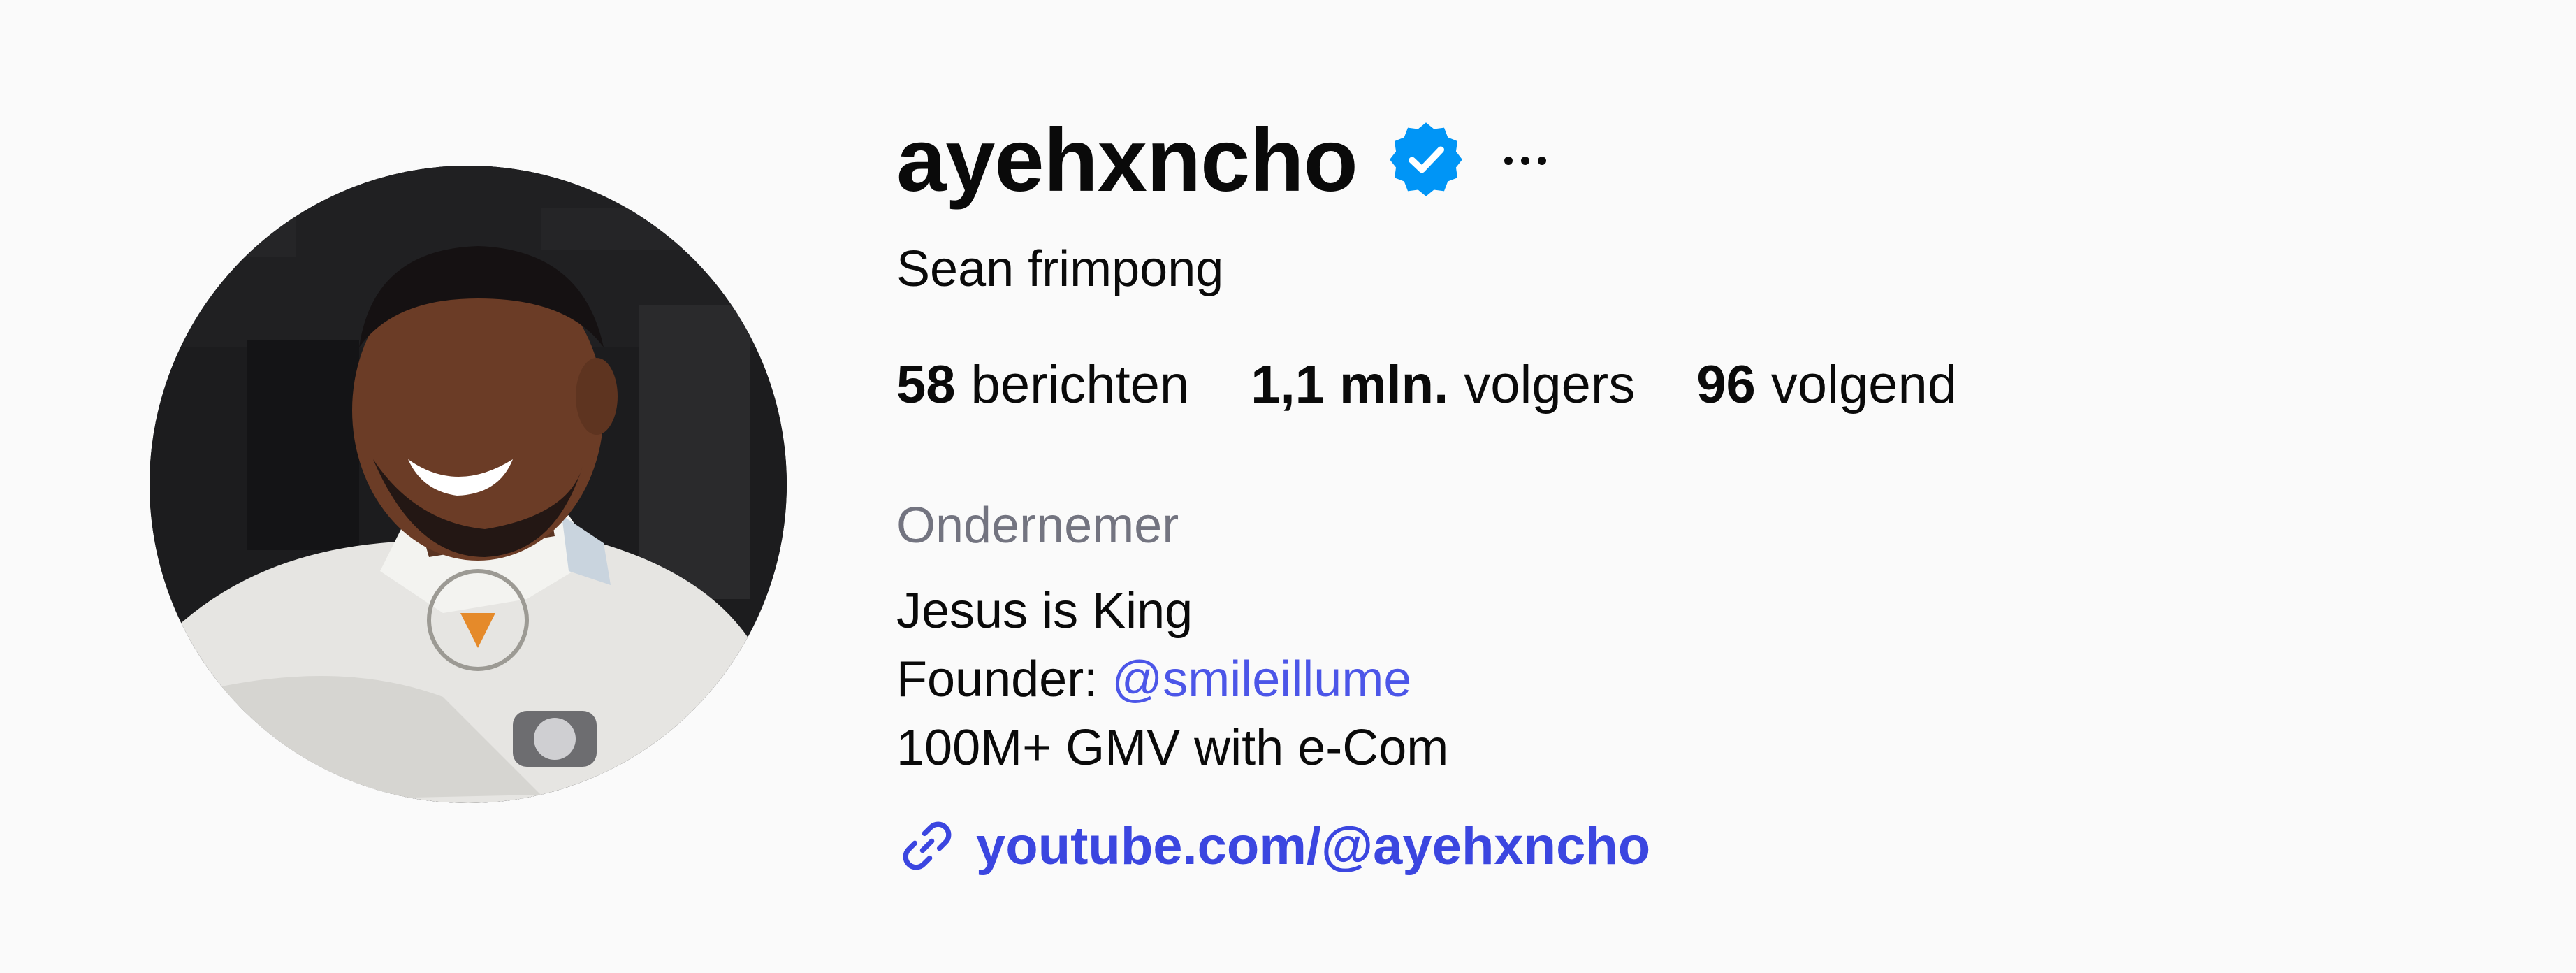  Describe the element at coordinates (1726, 384) in the screenshot. I see `stat-following-count: 96` at that location.